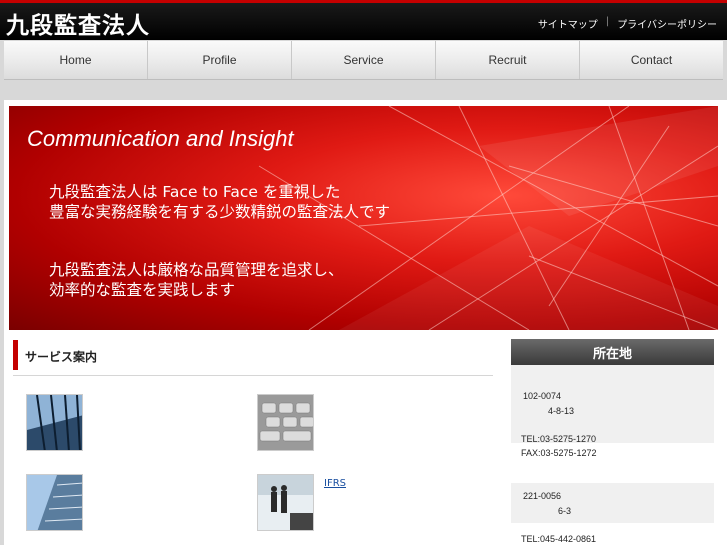 The width and height of the screenshot is (727, 545). Describe the element at coordinates (565, 511) in the screenshot. I see `office2-address: 6-3` at that location.